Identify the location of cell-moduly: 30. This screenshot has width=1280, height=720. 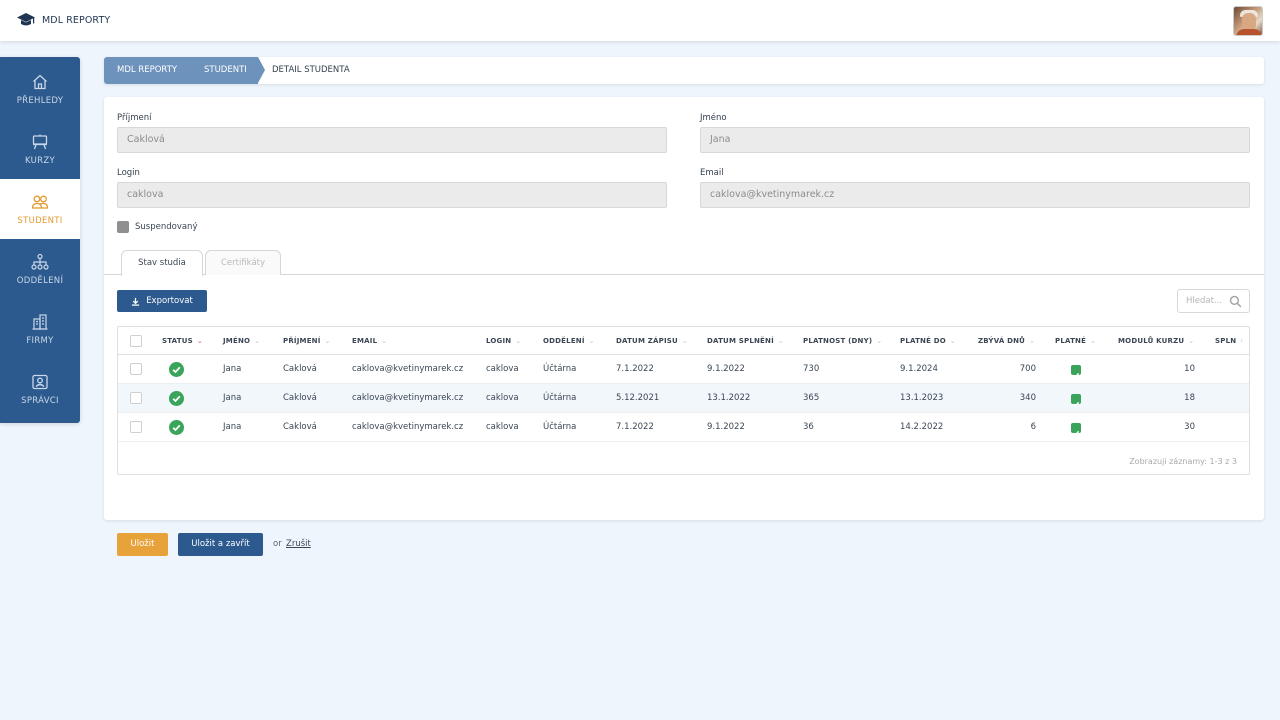
(1189, 427).